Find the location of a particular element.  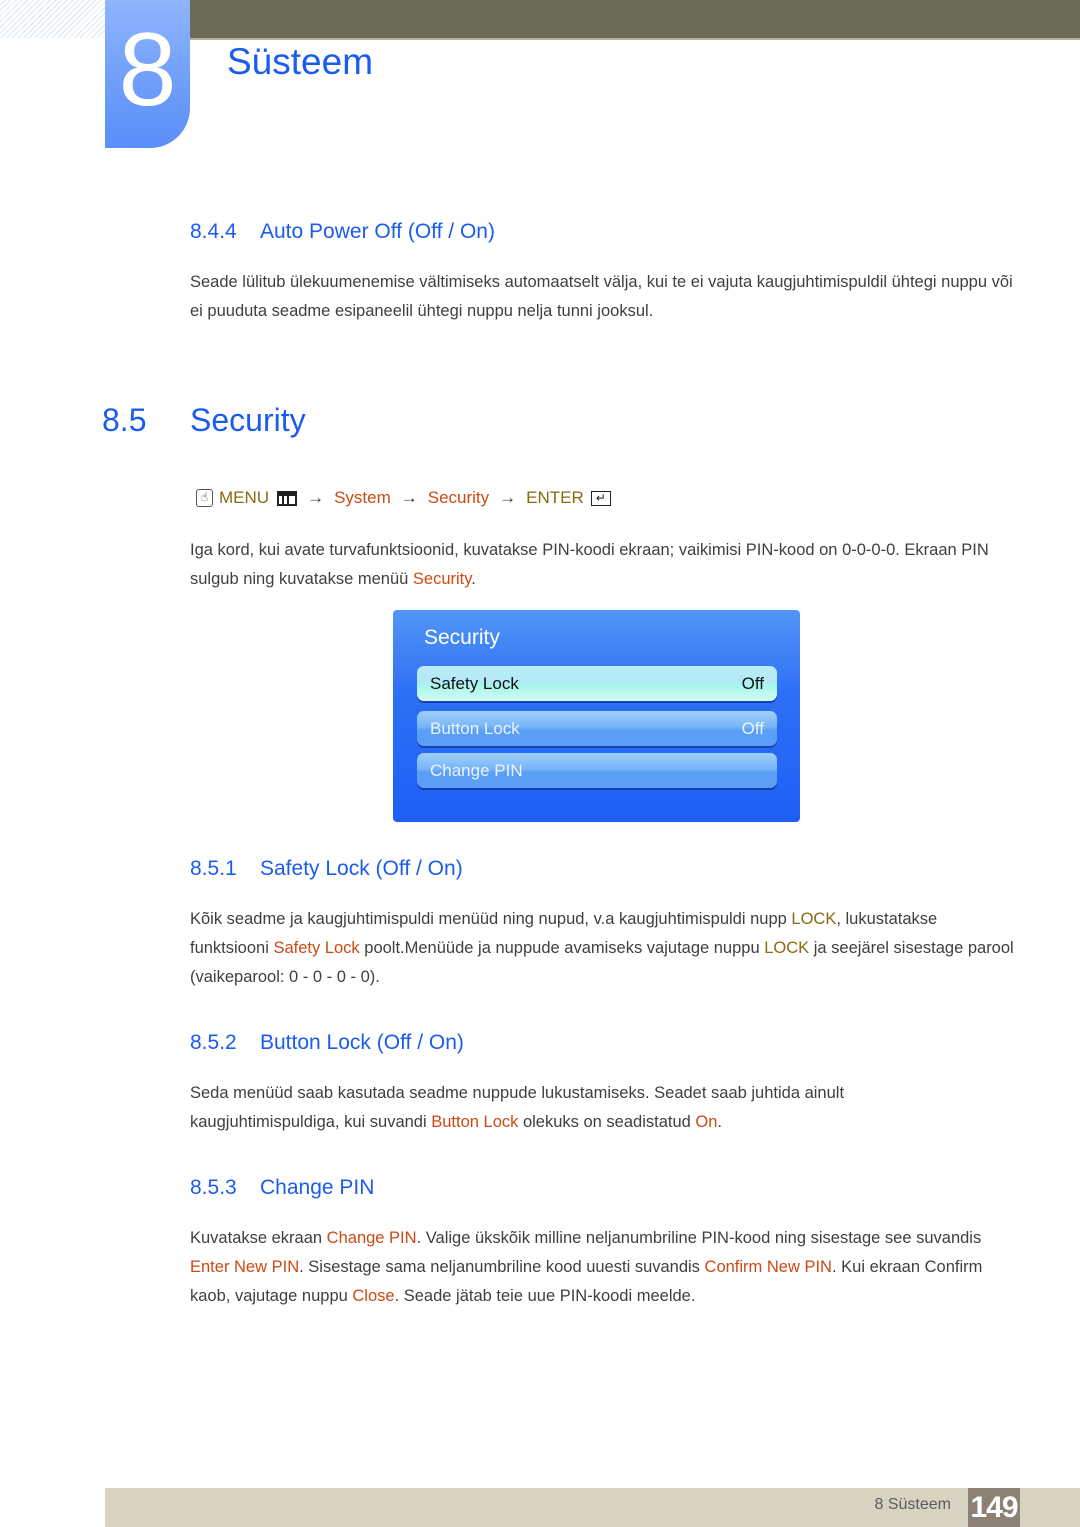

section-heading-auto-power-off: 8.4.4 Auto Power Off (Off / On) is located at coordinates (342, 232).